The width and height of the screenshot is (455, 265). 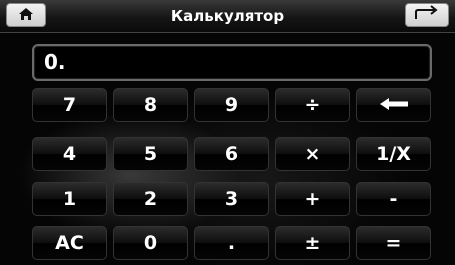 I want to click on key-decimal: ., so click(x=231, y=243).